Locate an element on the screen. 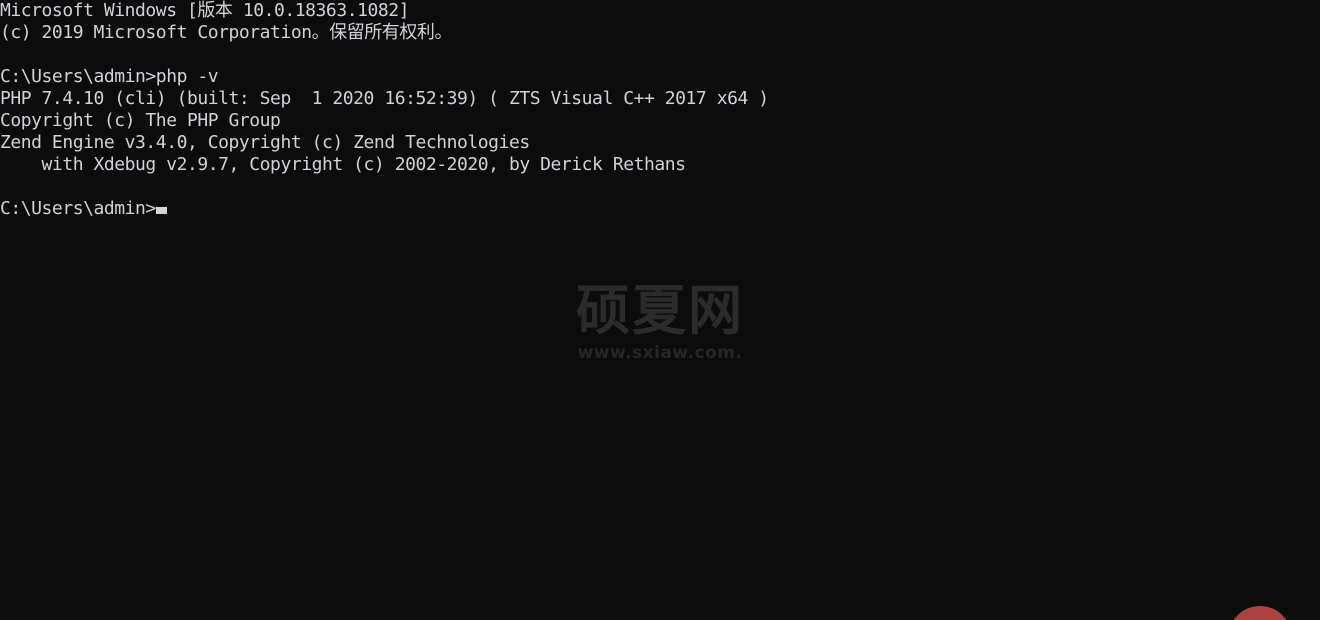  console-line-command-php-v: C:\Users\admin>php -v is located at coordinates (109, 76).